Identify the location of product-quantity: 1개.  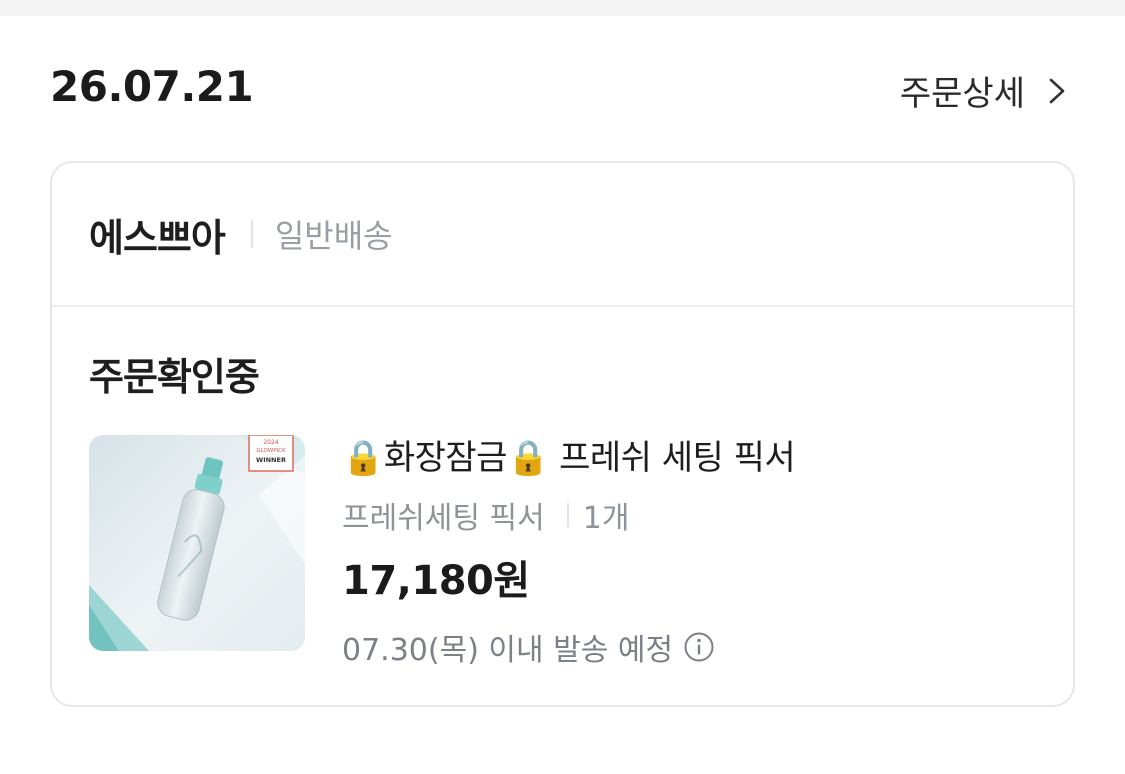
(606, 518).